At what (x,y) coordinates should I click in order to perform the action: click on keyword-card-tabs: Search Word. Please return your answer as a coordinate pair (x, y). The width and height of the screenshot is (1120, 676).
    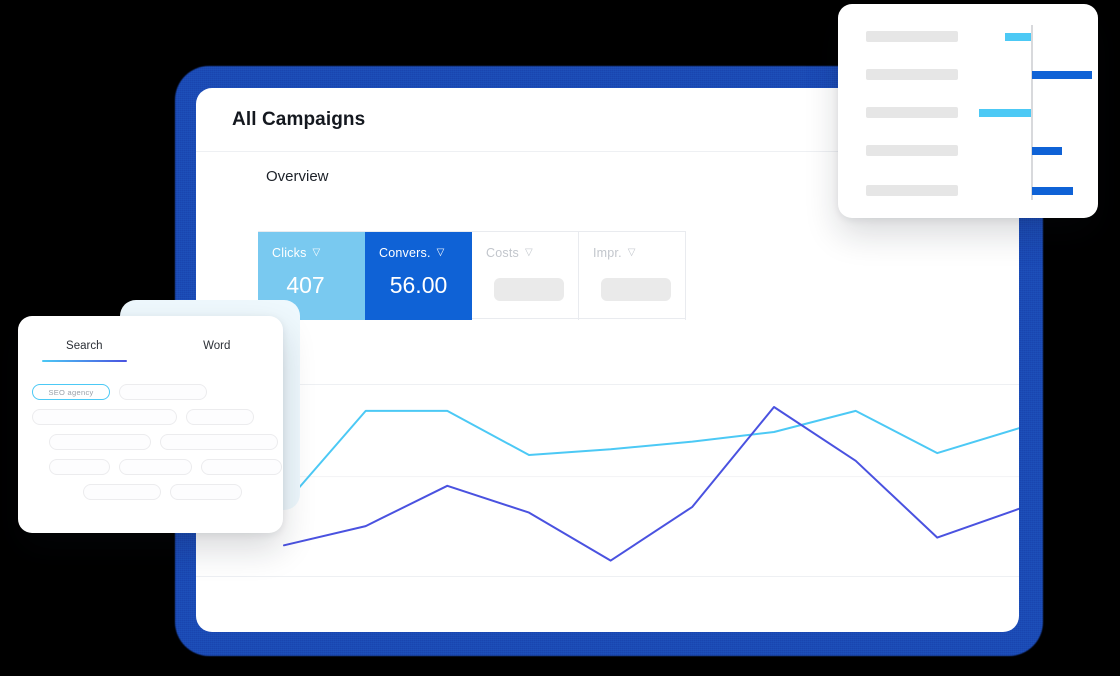
    Looking at the image, I should click on (150, 351).